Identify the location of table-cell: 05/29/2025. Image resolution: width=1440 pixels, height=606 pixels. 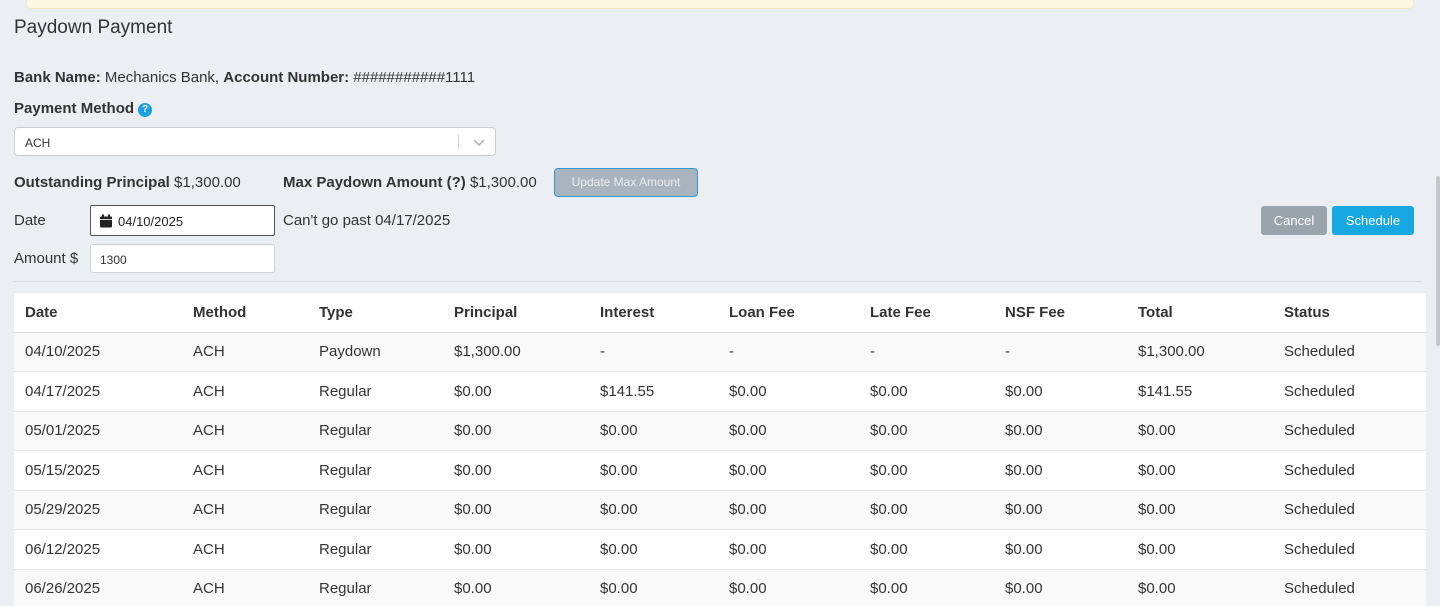
(98, 510).